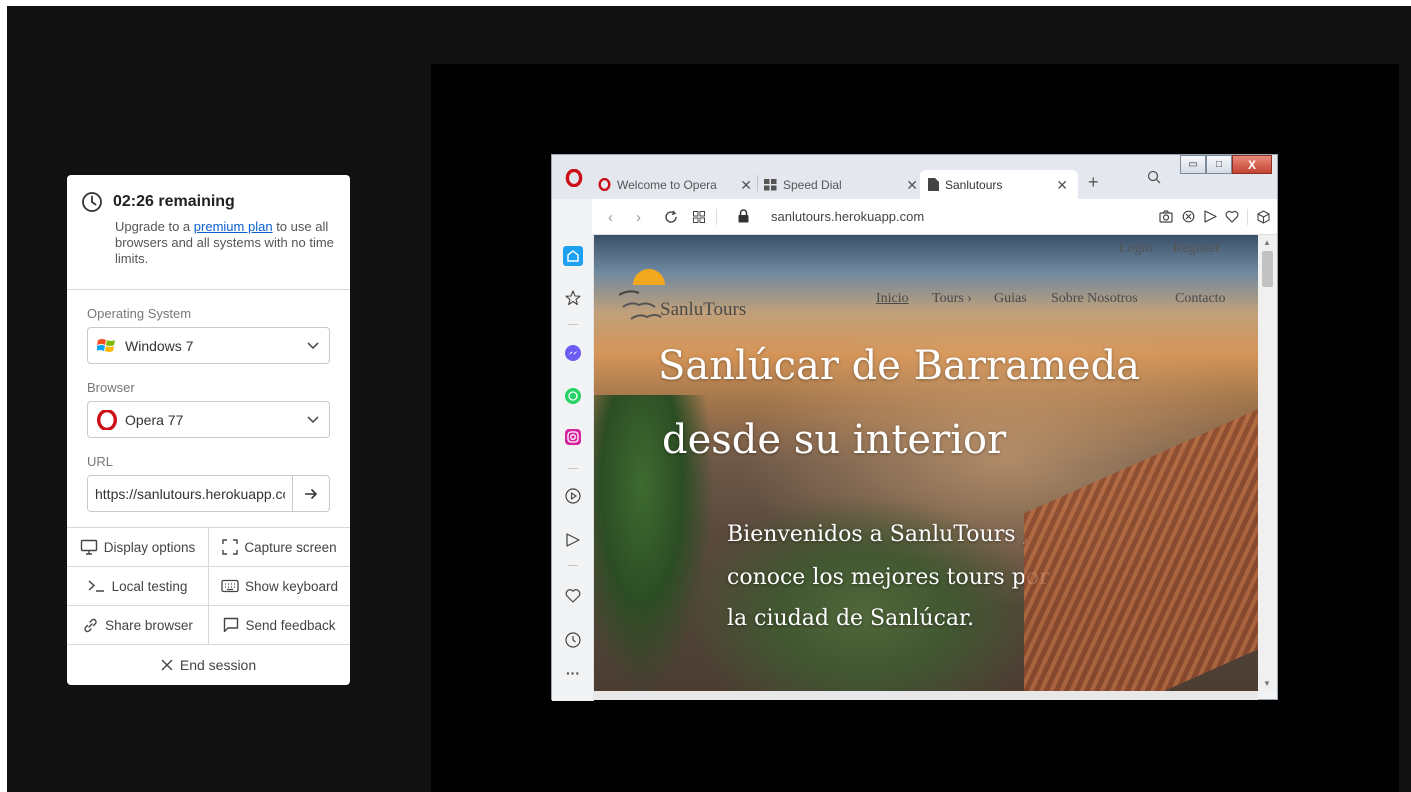  What do you see at coordinates (926, 695) in the screenshot?
I see `horizontal-scrollbar` at bounding box center [926, 695].